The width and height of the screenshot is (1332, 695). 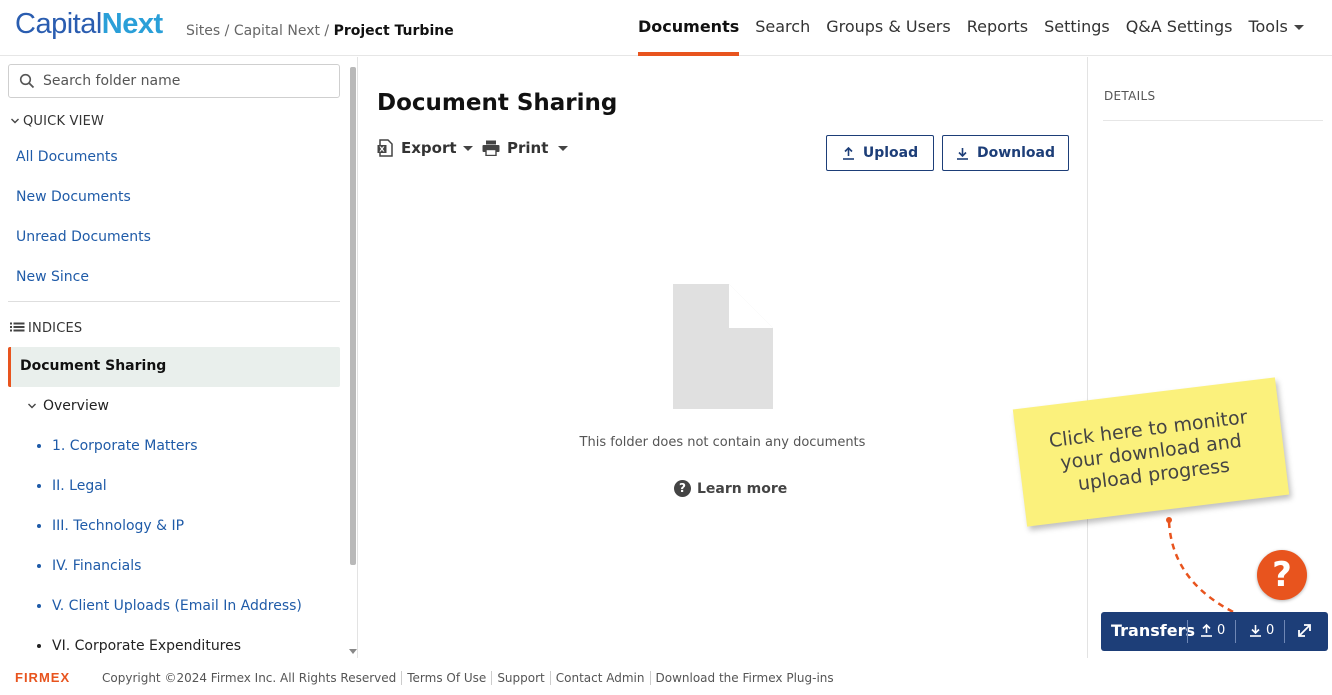 I want to click on transfers-label: Transfers, so click(x=1153, y=630).